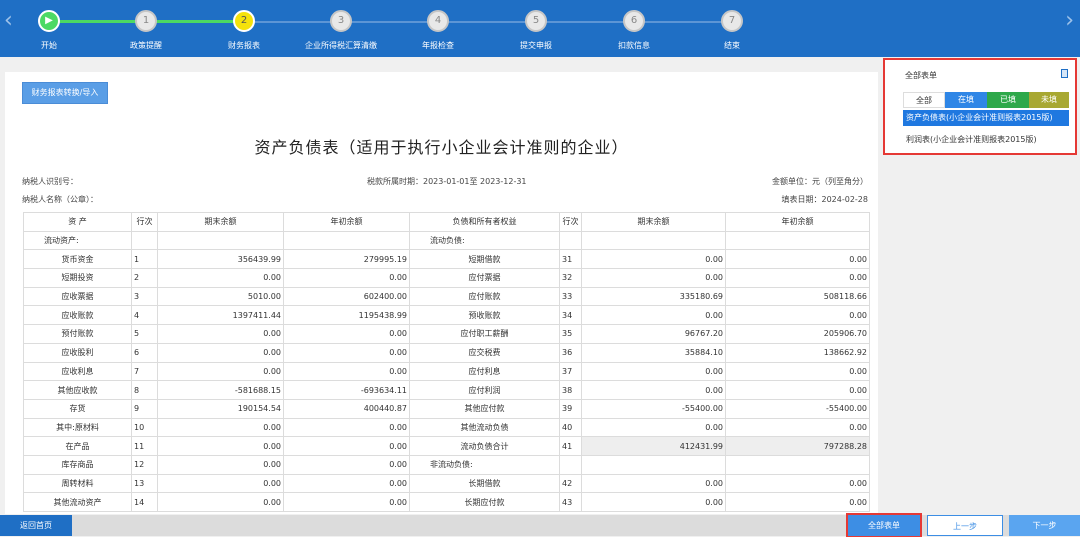  I want to click on amount-cell: 5010.00, so click(220, 296).